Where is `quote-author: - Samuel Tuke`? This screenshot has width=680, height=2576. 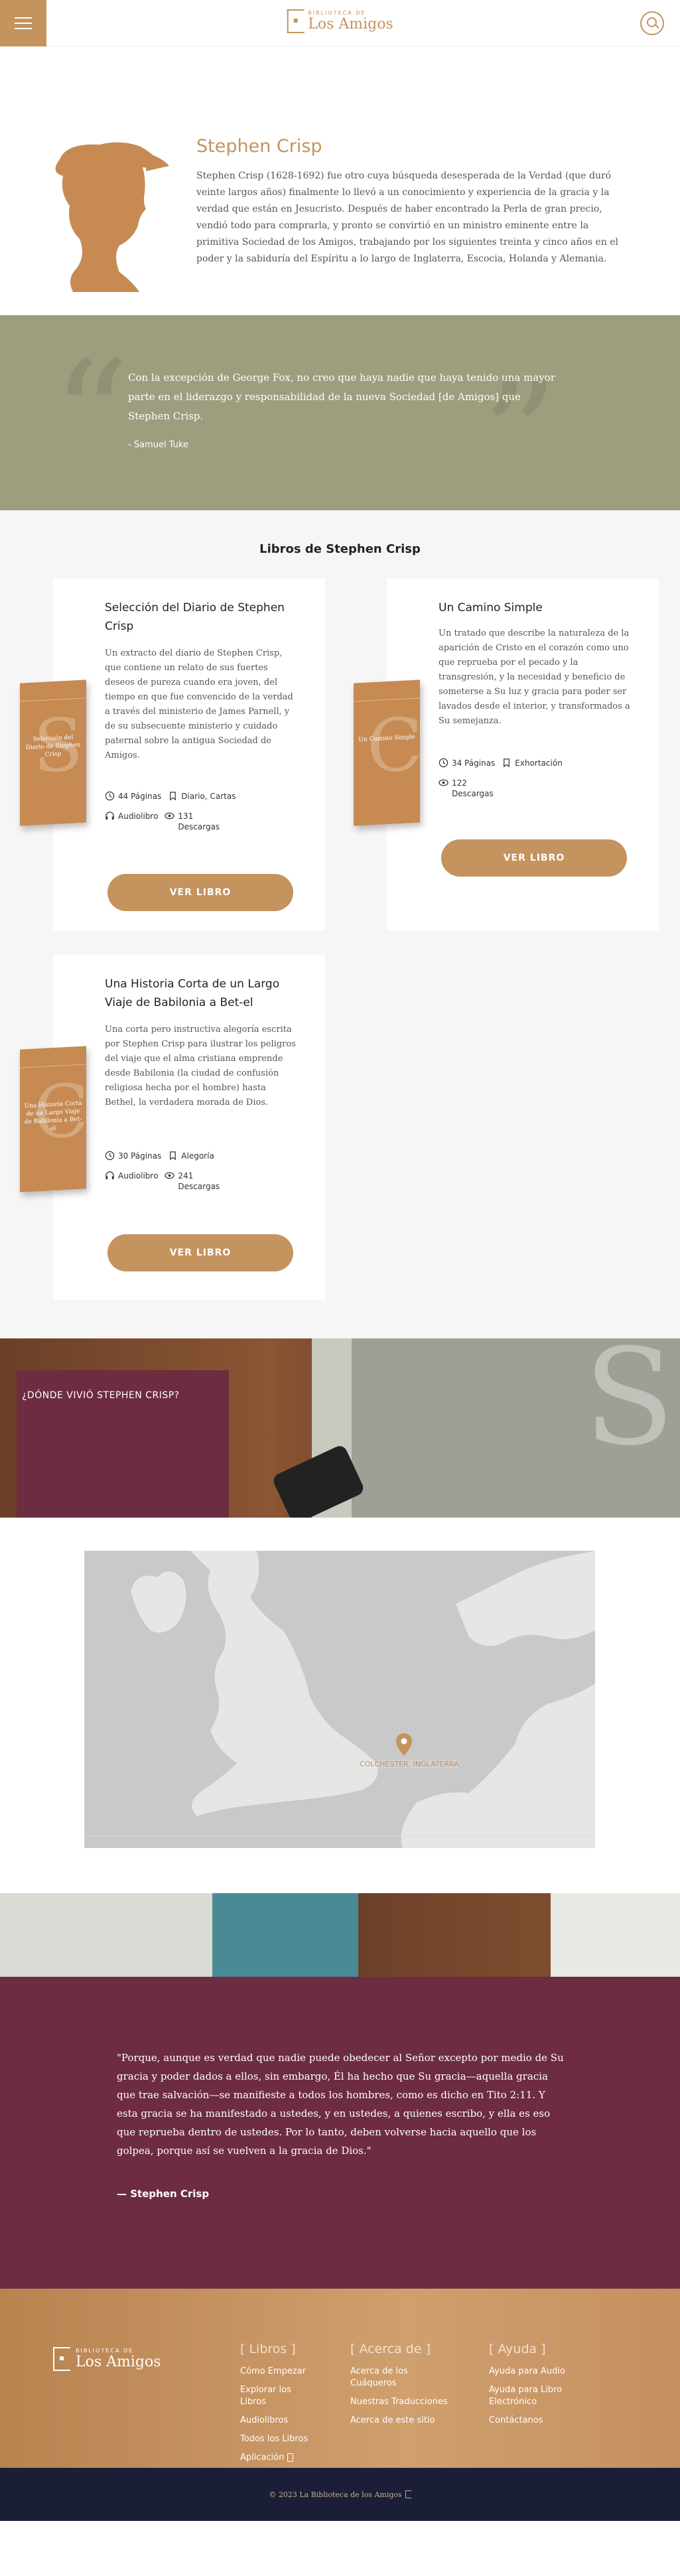
quote-author: - Samuel Tuke is located at coordinates (158, 445).